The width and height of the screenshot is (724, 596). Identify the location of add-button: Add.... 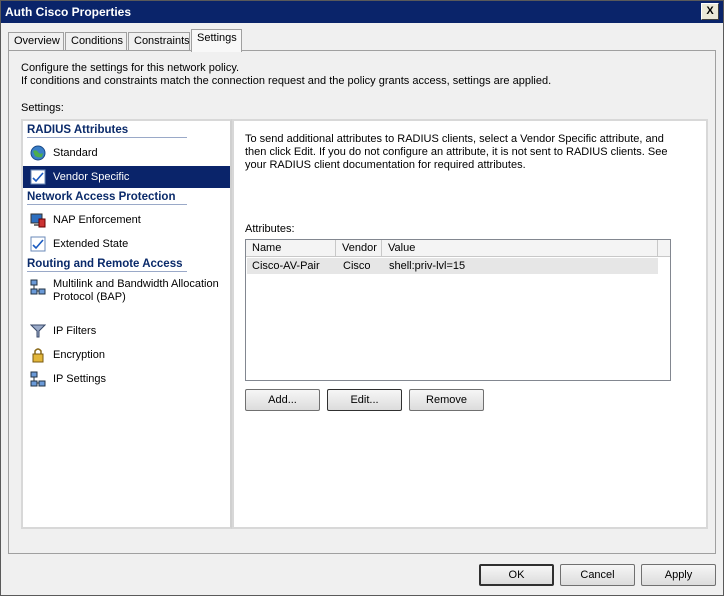
(282, 400).